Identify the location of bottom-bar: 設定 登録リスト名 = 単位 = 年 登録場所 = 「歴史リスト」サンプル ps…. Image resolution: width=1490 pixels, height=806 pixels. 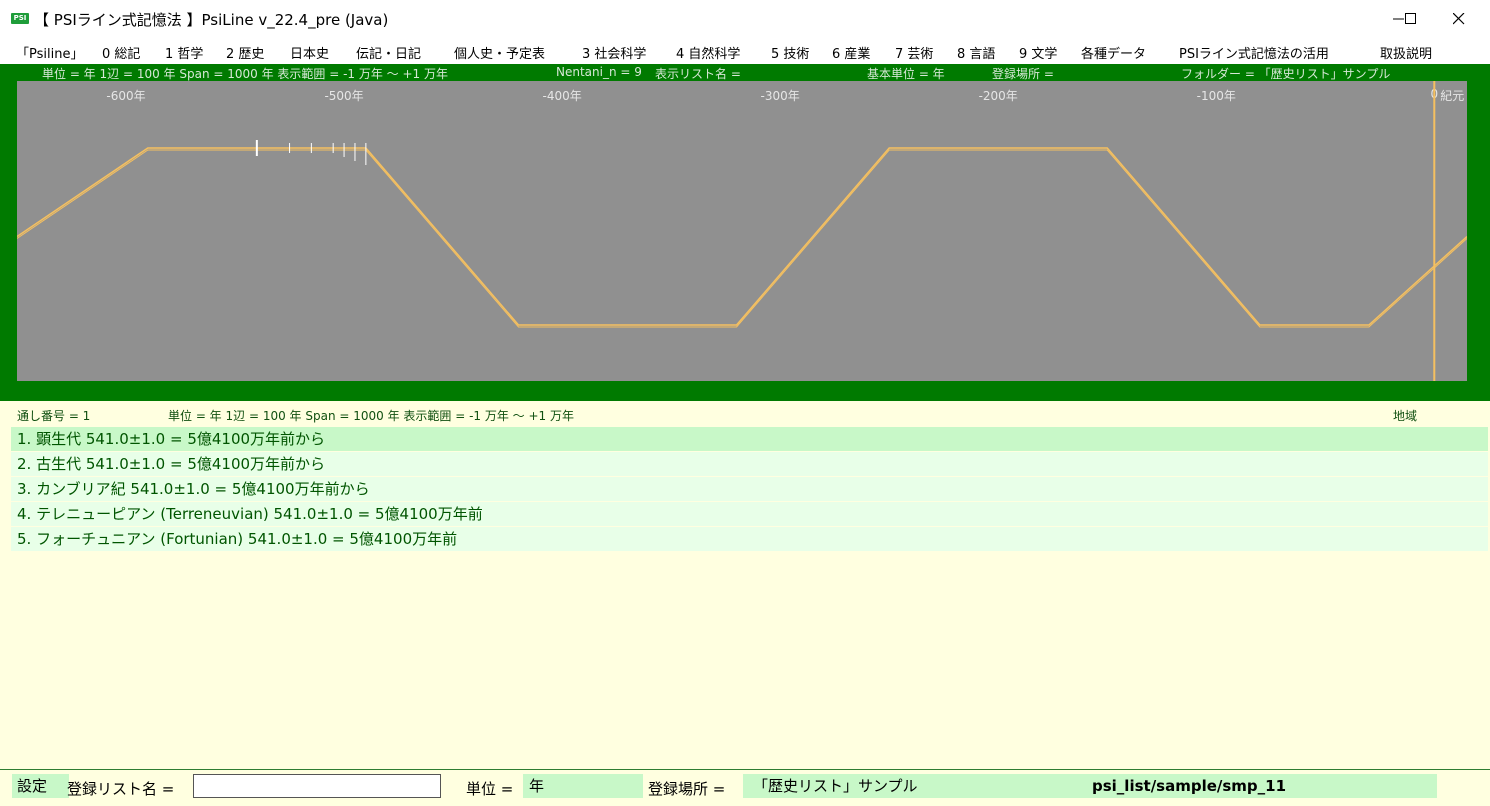
(745, 787).